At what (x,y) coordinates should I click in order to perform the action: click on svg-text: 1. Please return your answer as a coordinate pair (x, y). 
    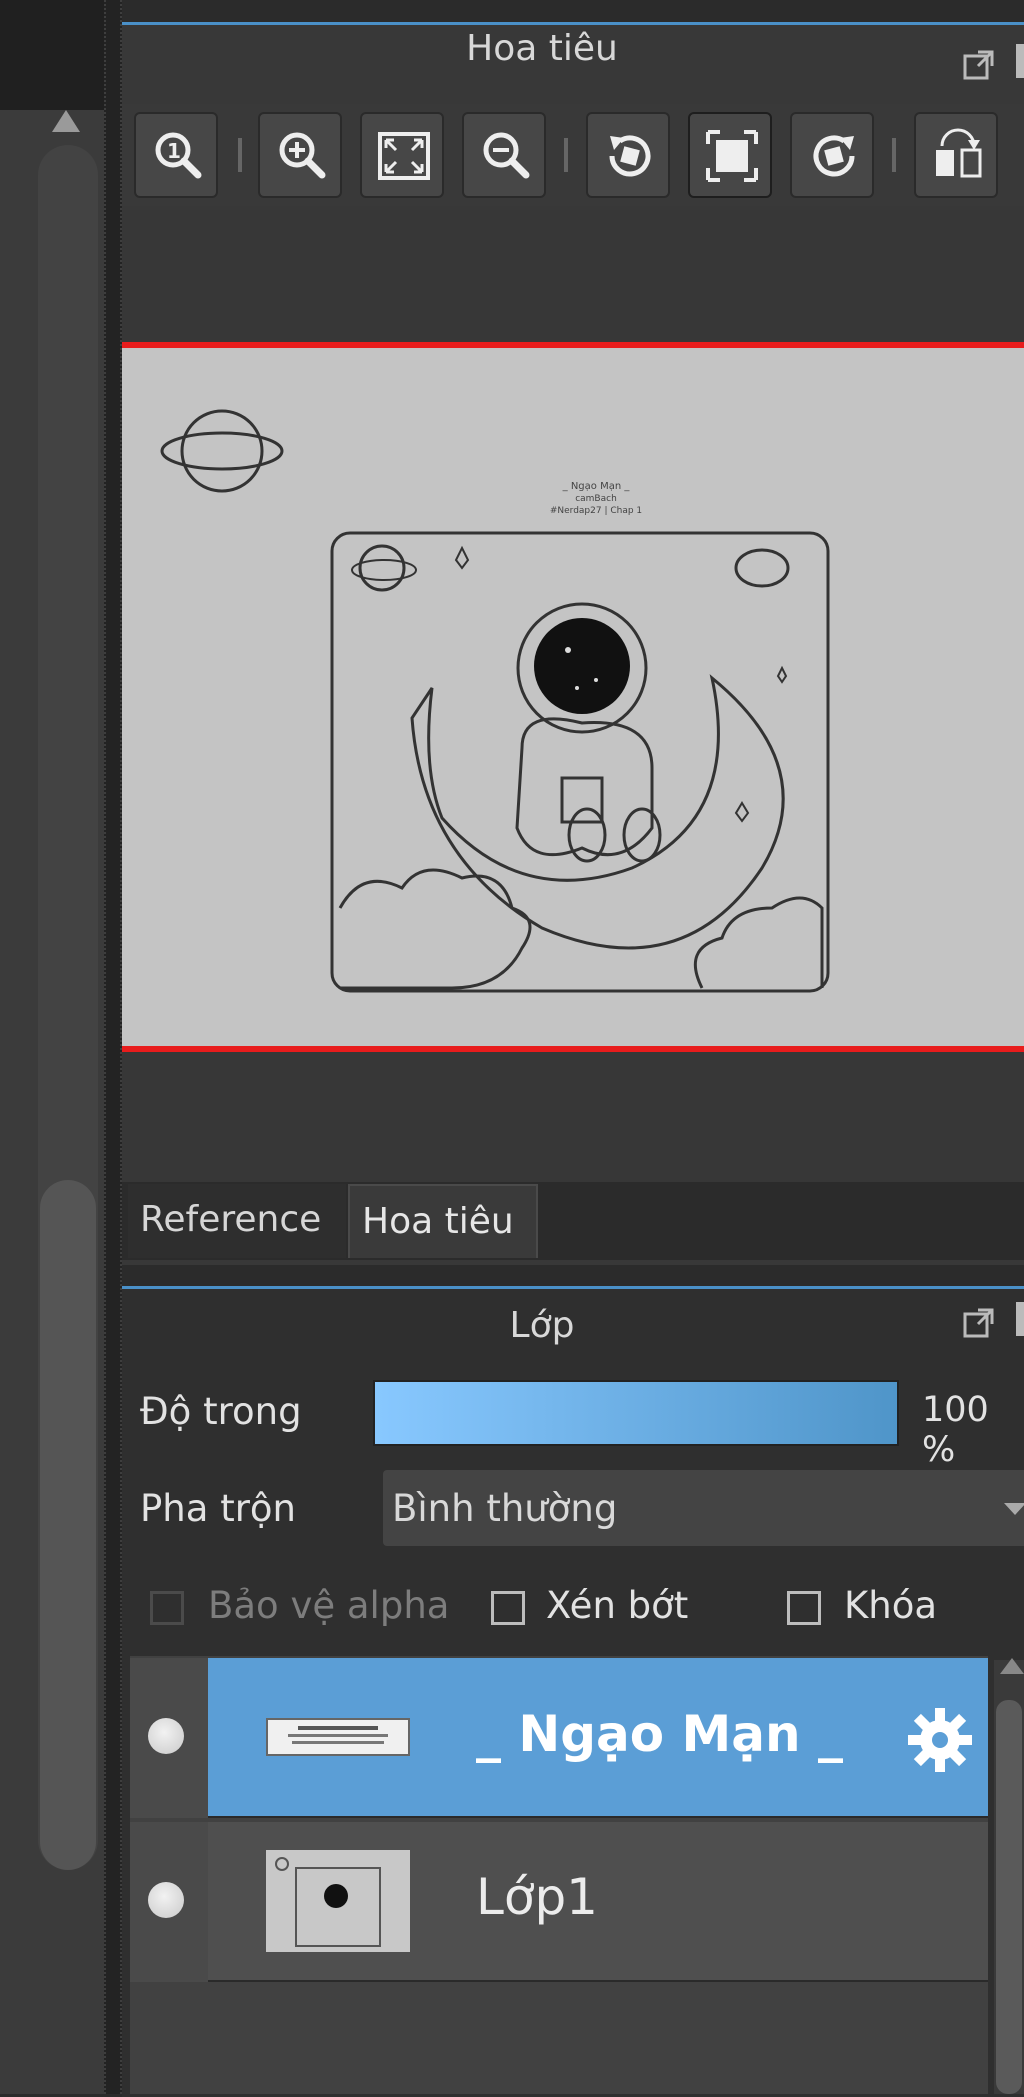
    Looking at the image, I should click on (174, 151).